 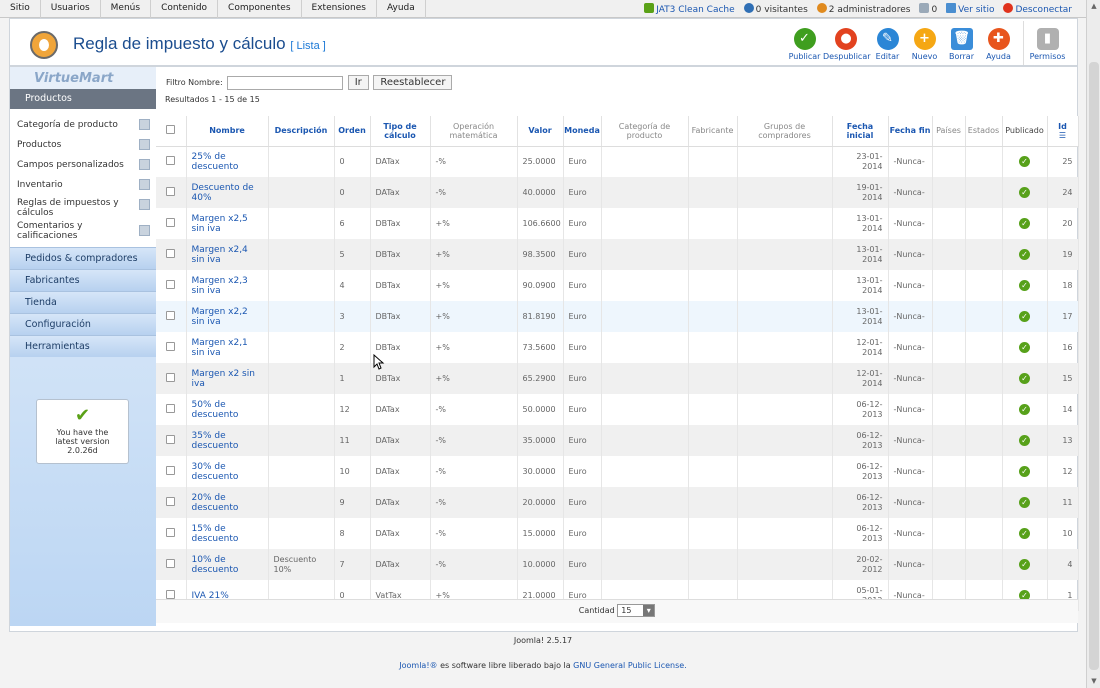 I want to click on rule-name-link: Margen x2,2 sin iva, so click(x=220, y=317).